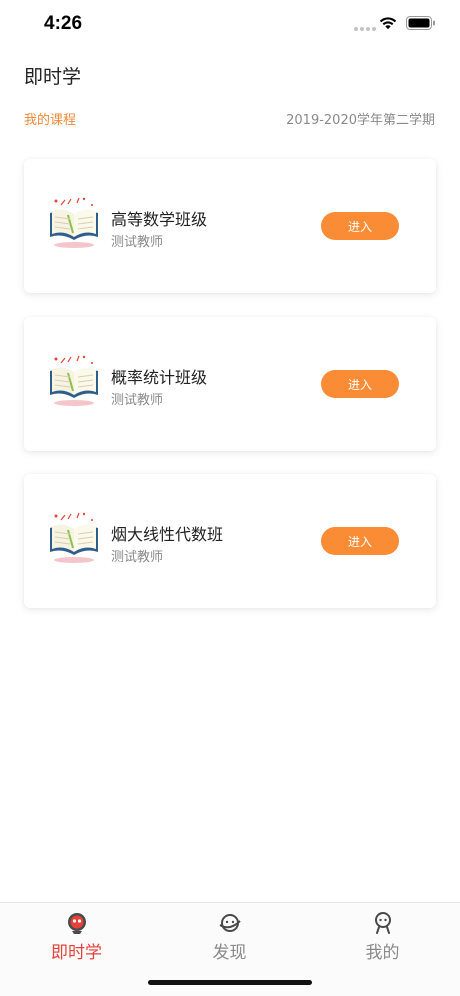  Describe the element at coordinates (167, 534) in the screenshot. I see `course-name: 烟大线性代数班` at that location.